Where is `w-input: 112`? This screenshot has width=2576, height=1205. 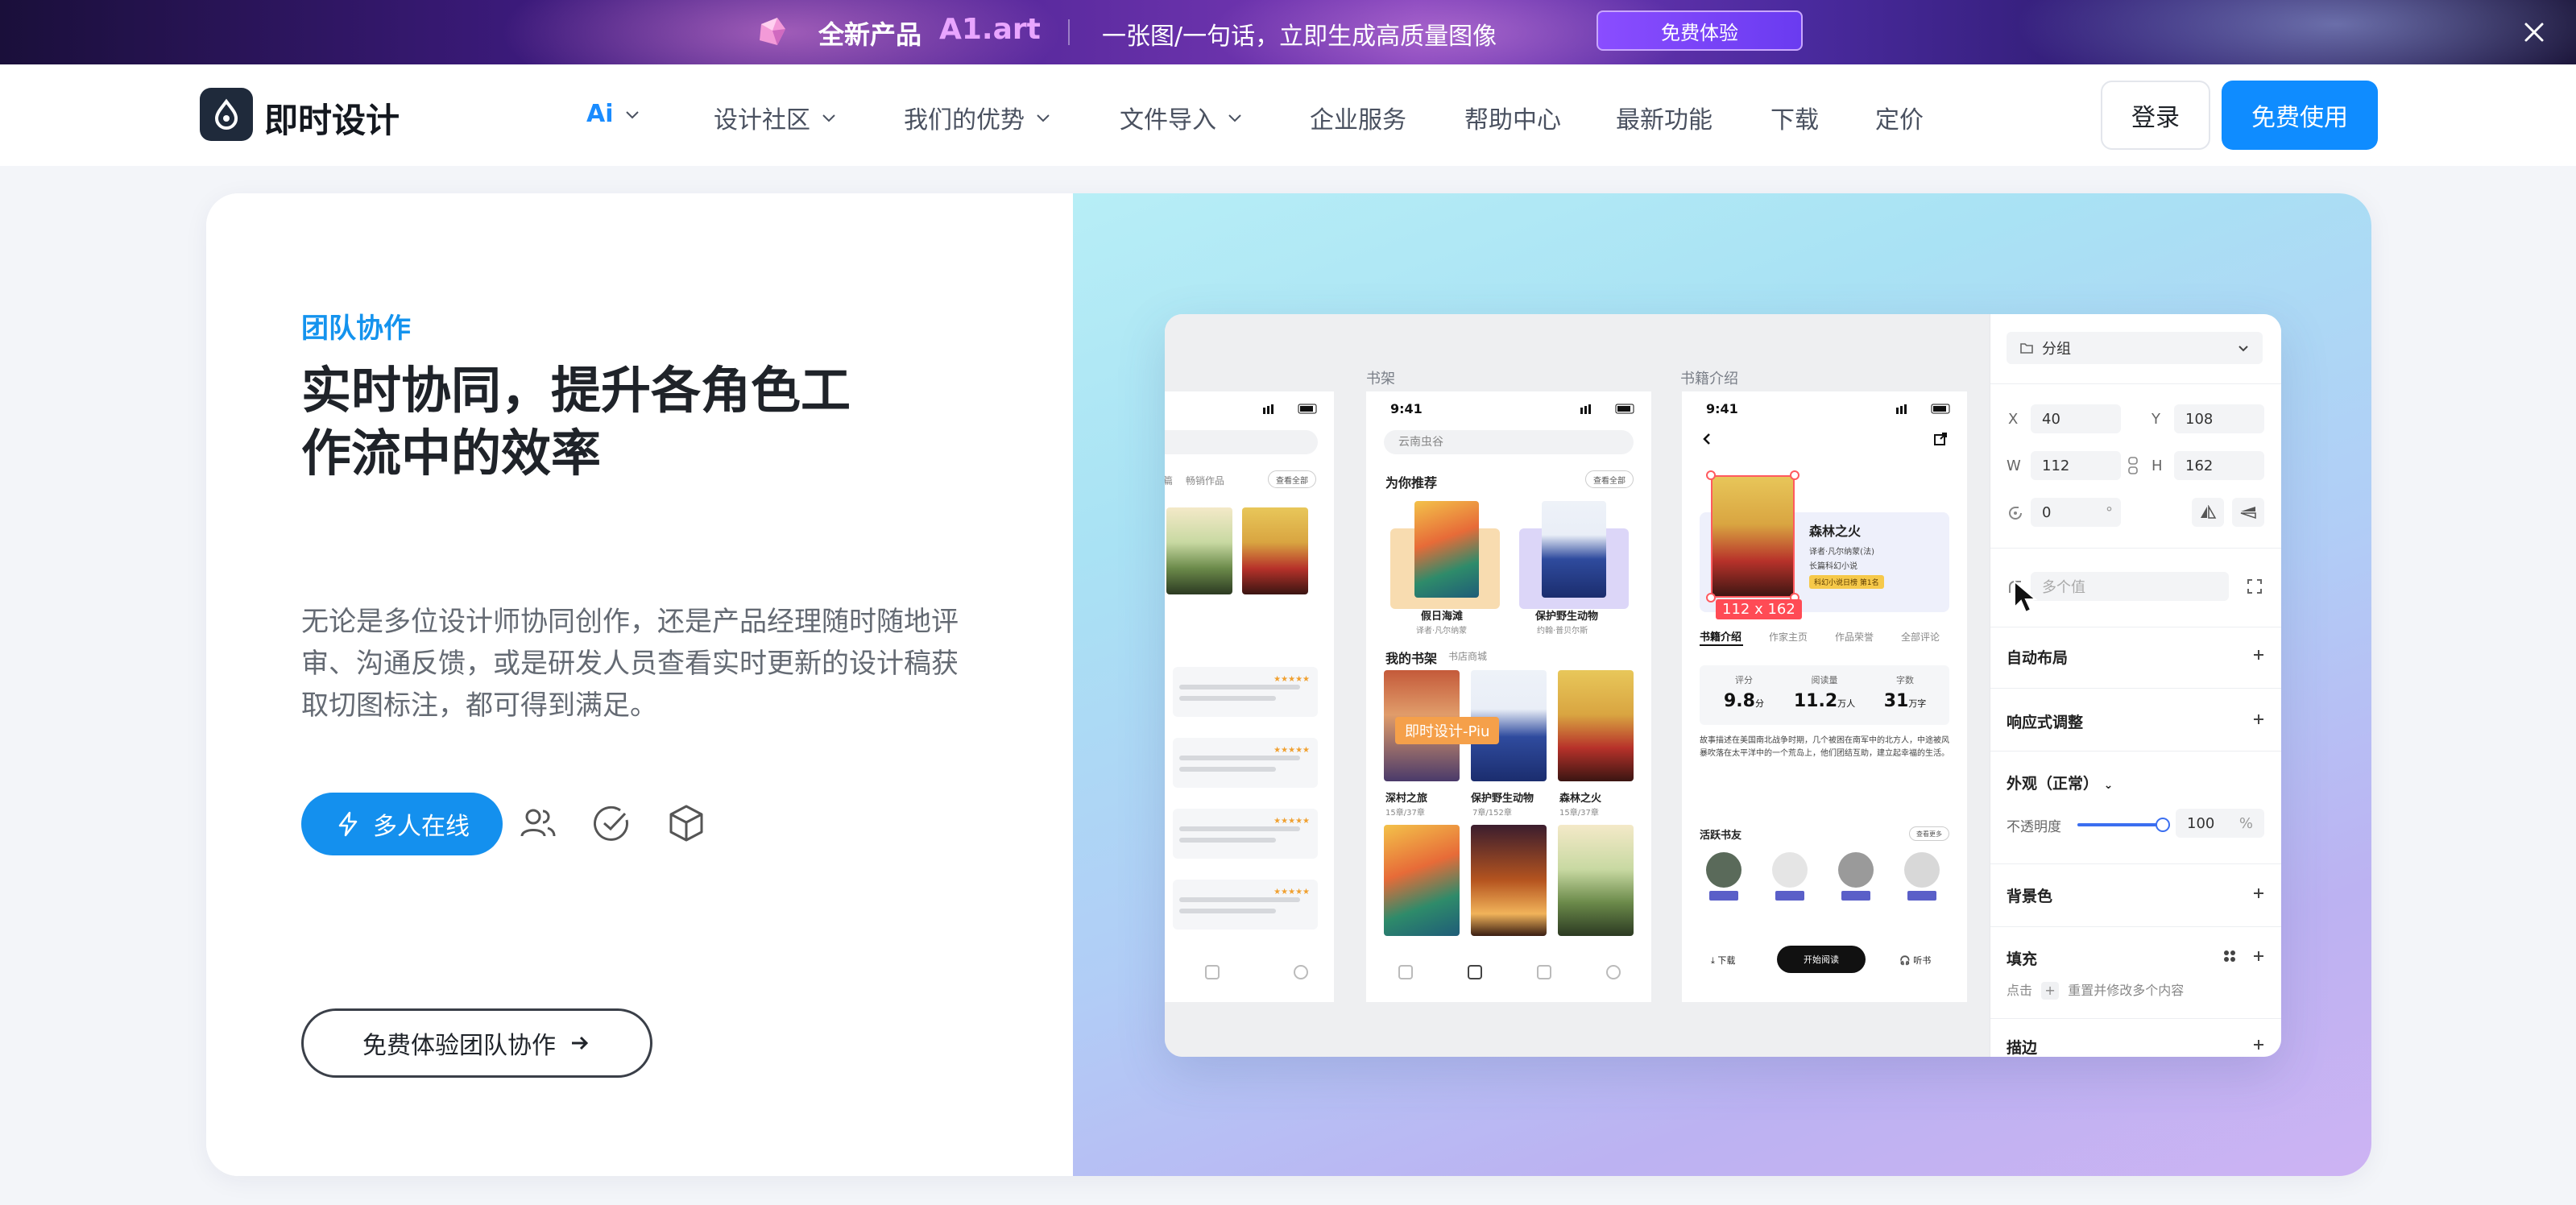
w-input: 112 is located at coordinates (2076, 466).